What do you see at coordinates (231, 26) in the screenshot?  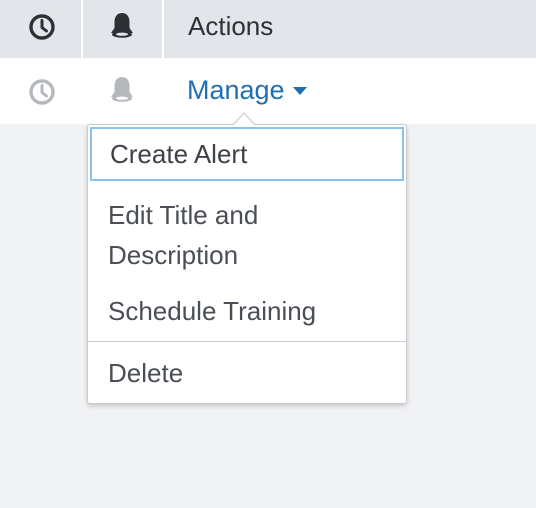 I see `actions-column-header: Actions` at bounding box center [231, 26].